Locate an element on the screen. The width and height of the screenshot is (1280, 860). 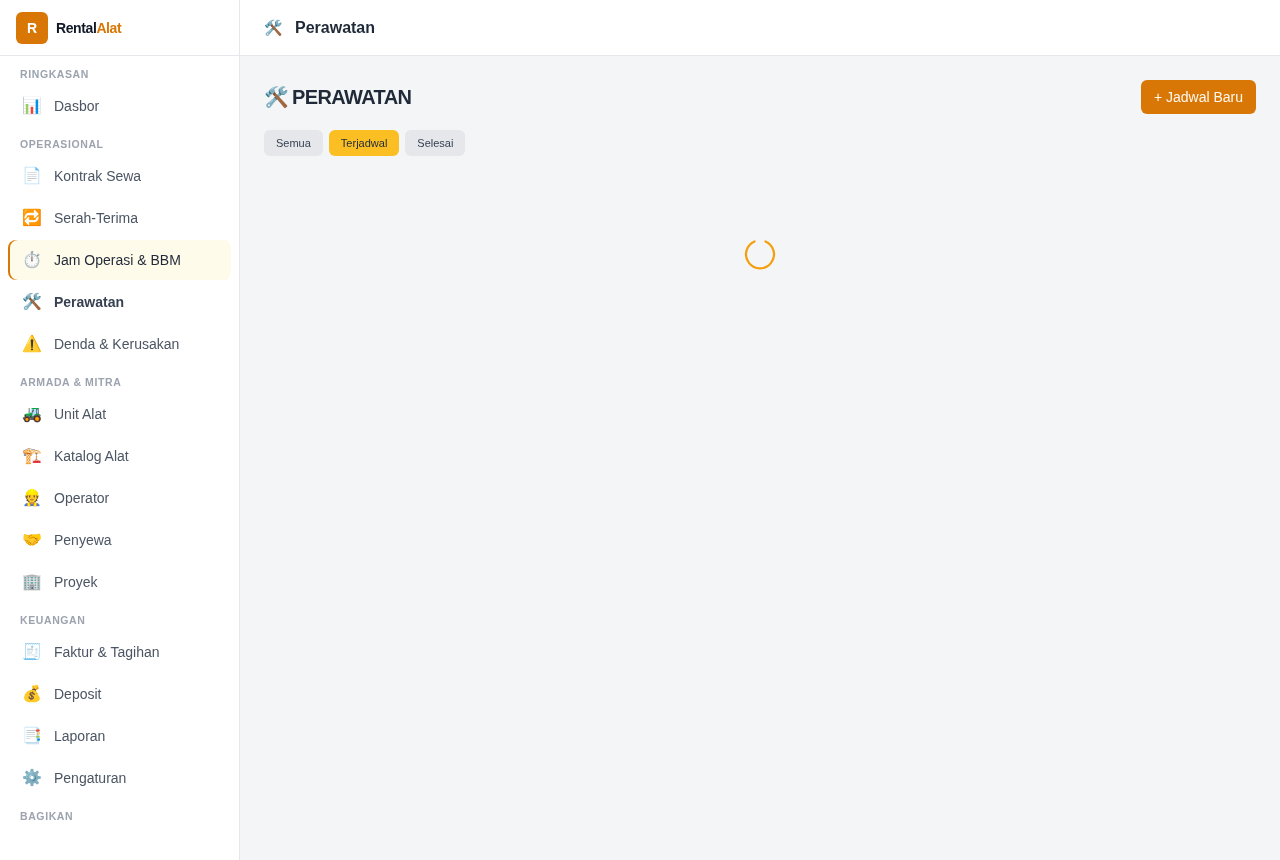
sidebar-item: ⚙ Pengaturan is located at coordinates (119, 778).